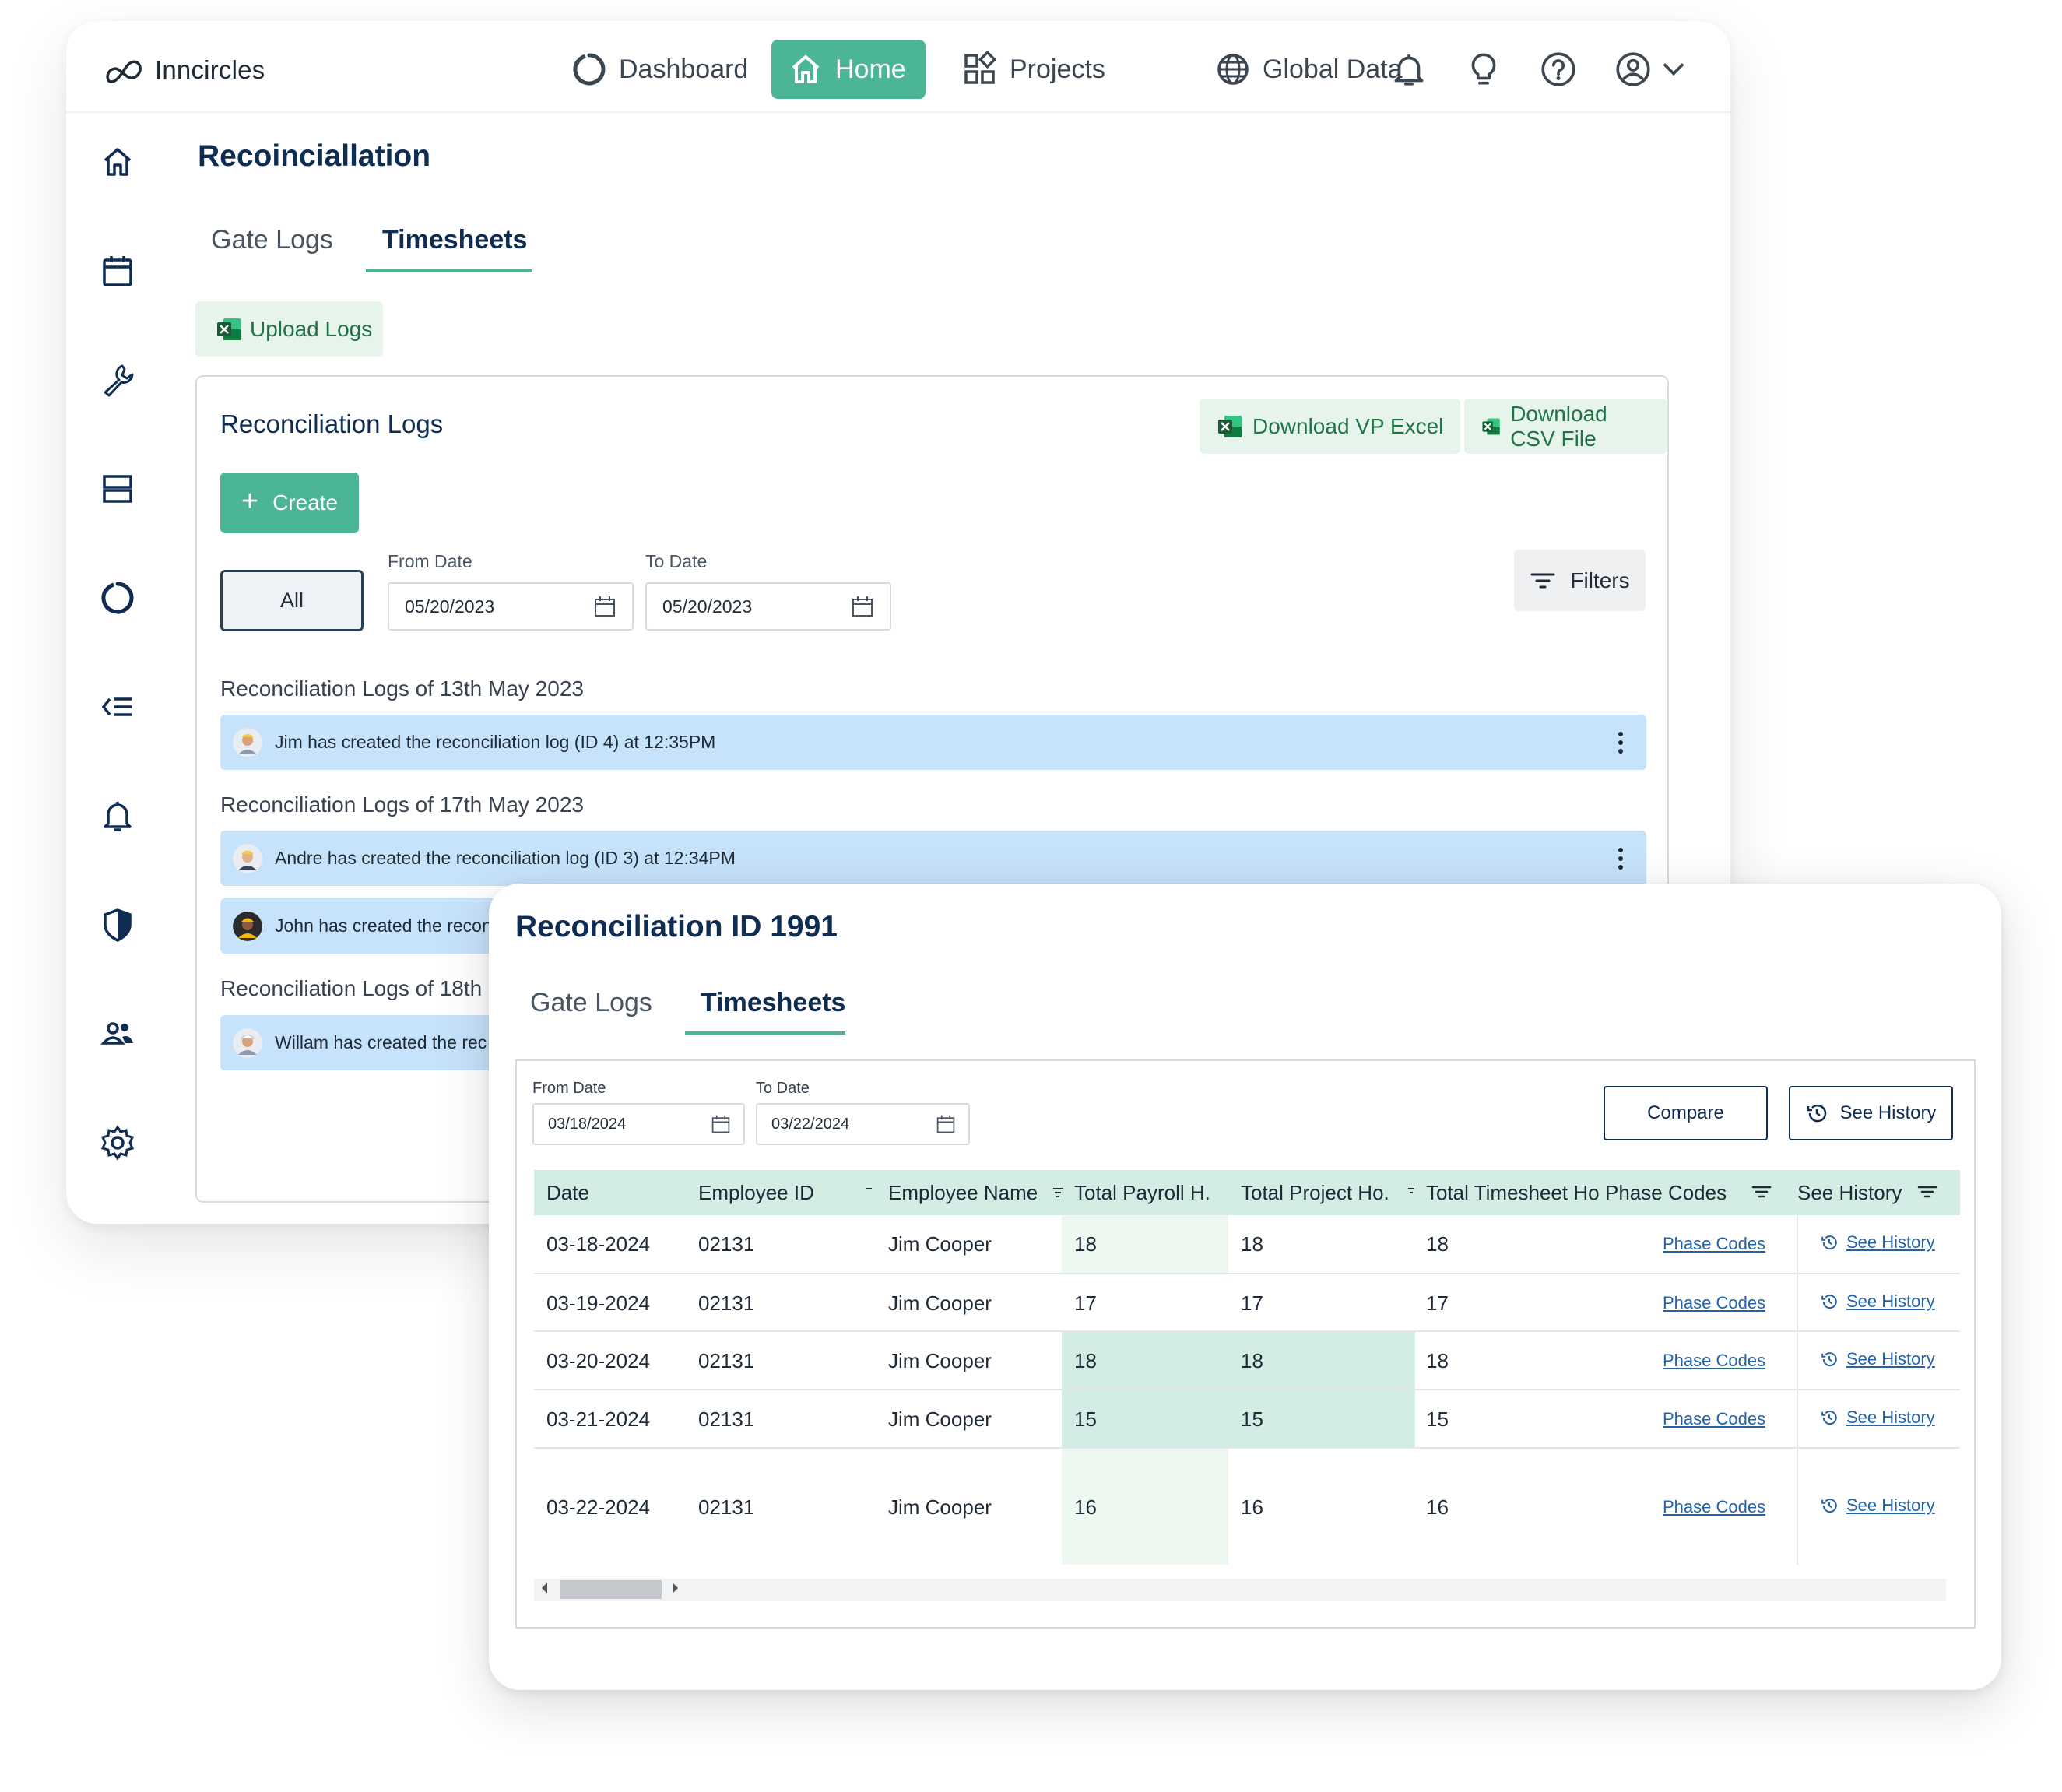 The height and width of the screenshot is (1792, 2062). Describe the element at coordinates (1033, 69) in the screenshot. I see `nav-projects: Projects` at that location.